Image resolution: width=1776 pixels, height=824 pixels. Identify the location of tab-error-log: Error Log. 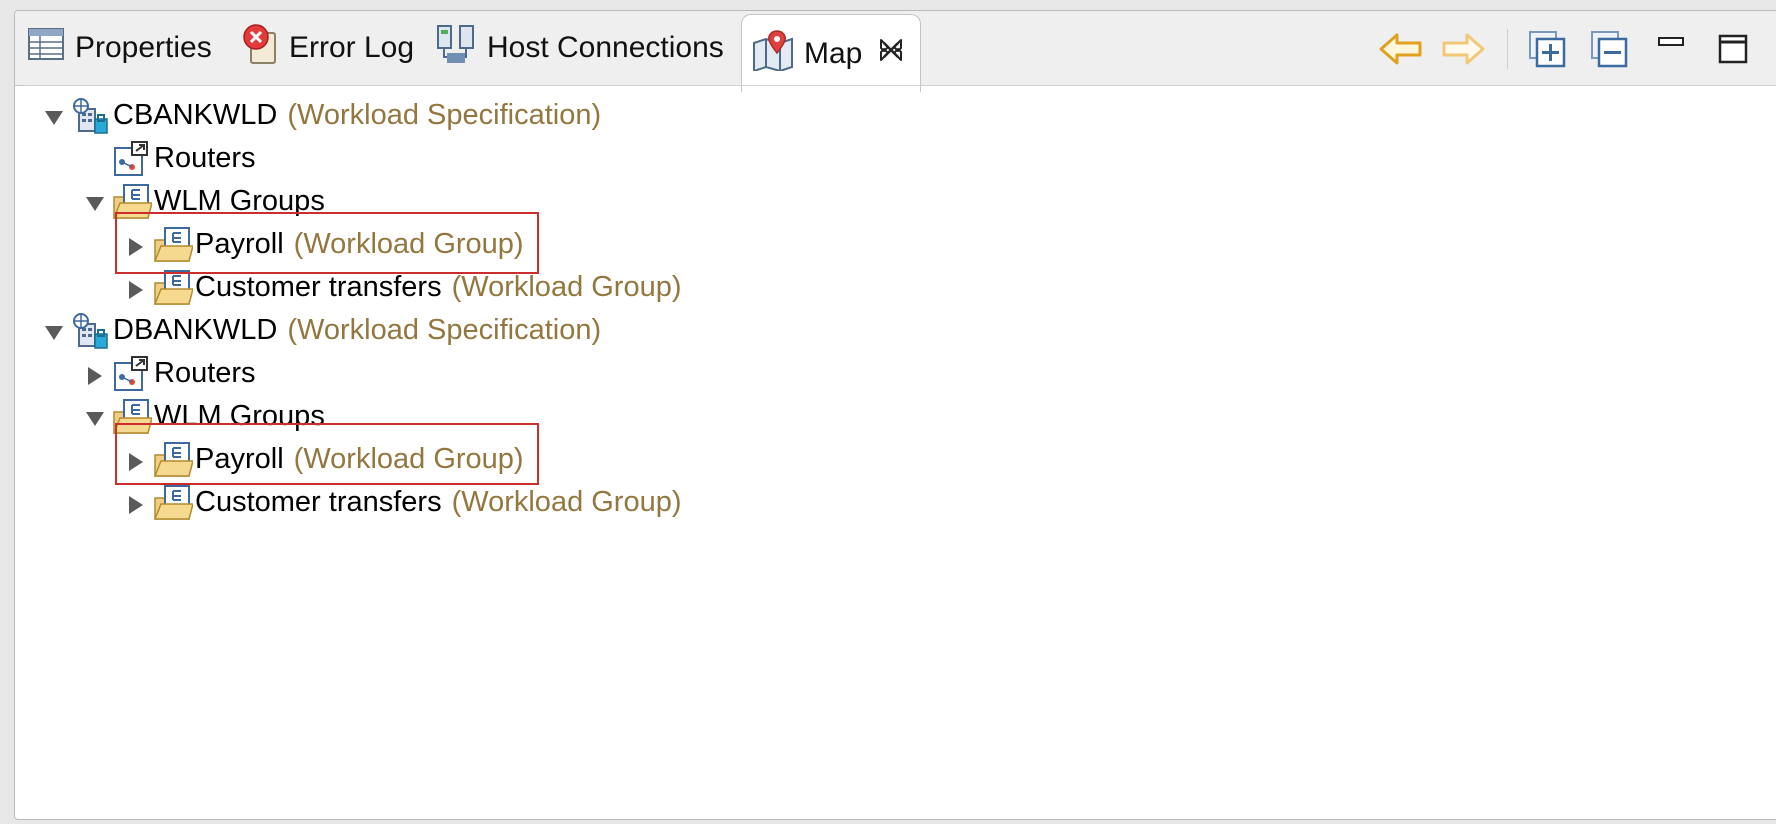
(327, 48).